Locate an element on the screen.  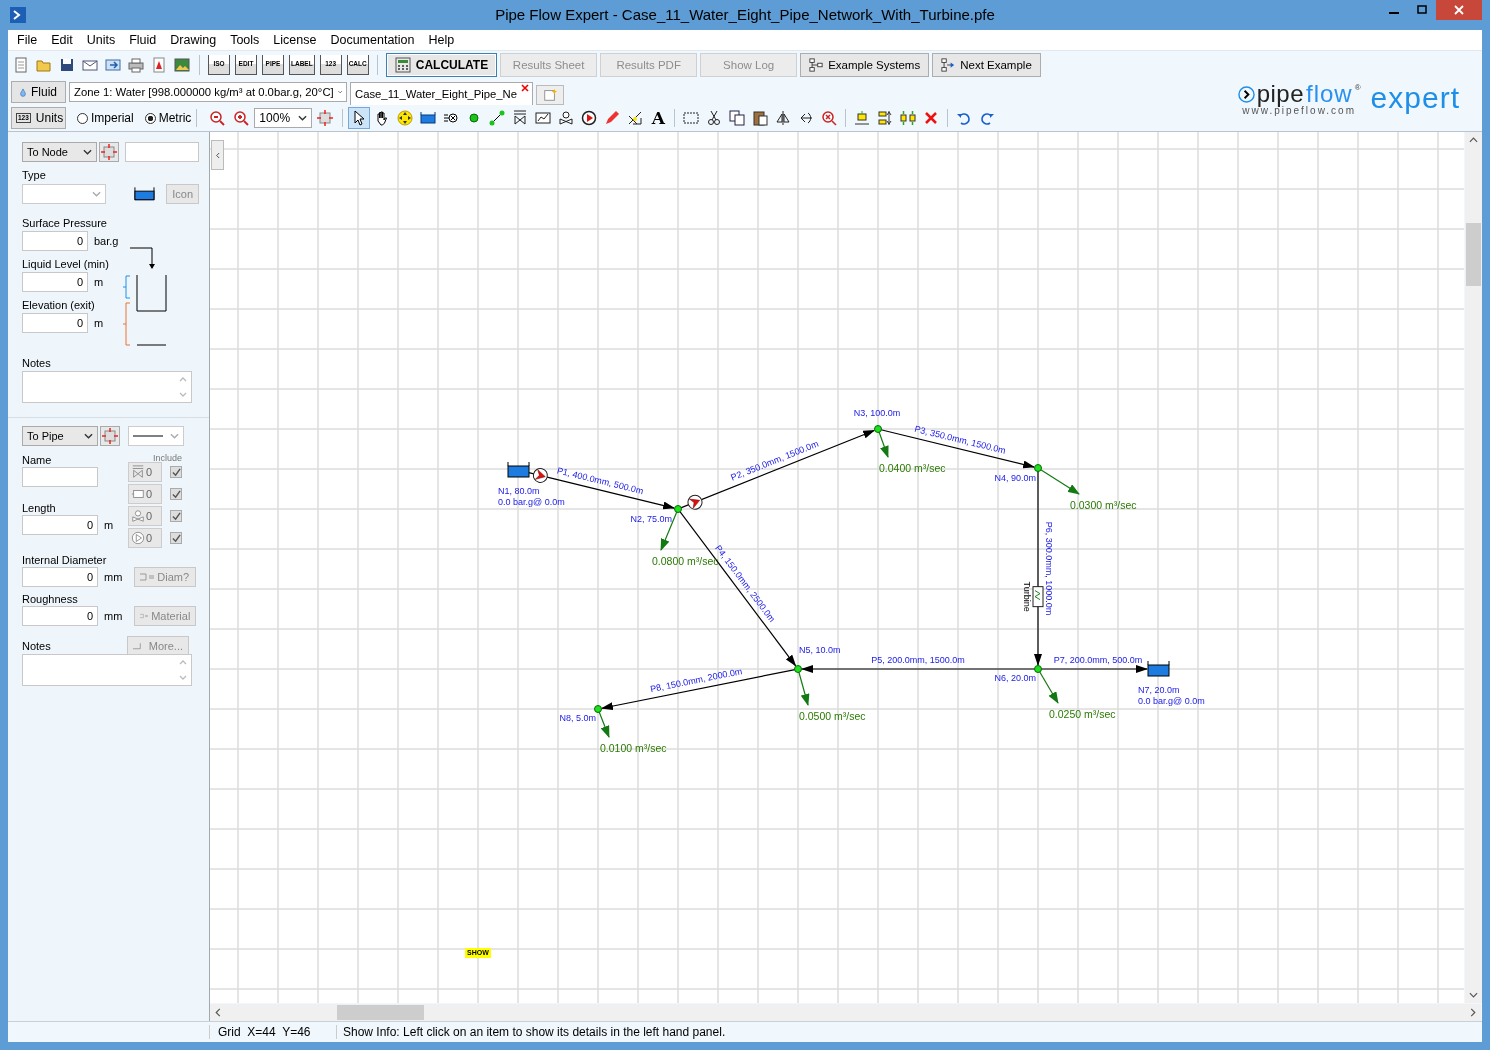
menu-item: License is located at coordinates (295, 40).